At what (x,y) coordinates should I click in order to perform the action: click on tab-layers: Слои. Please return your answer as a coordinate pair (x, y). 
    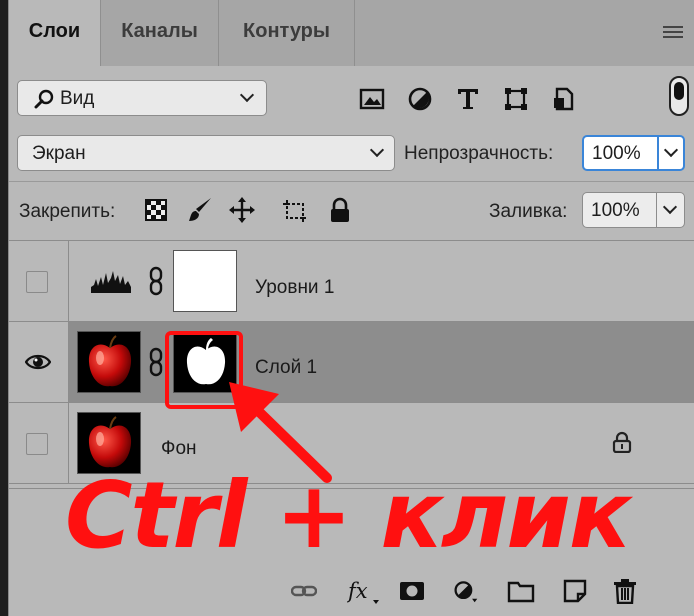
    Looking at the image, I should click on (55, 33).